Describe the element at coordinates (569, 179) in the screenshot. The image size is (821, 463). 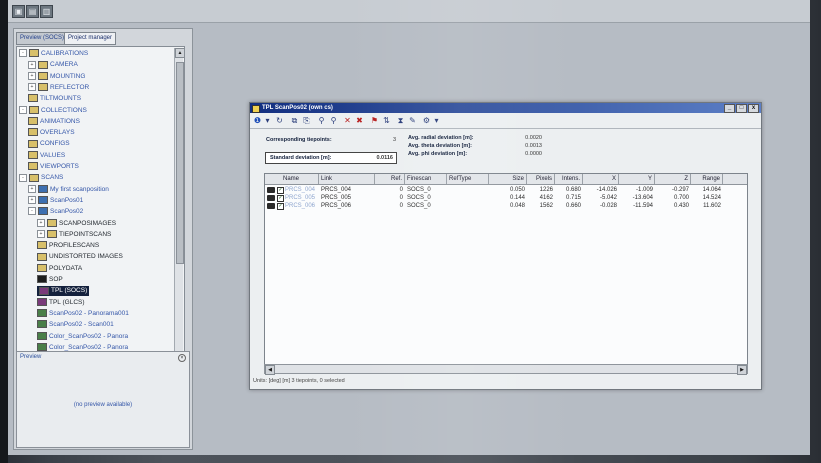
I see `column-header-intens: Intens.` at that location.